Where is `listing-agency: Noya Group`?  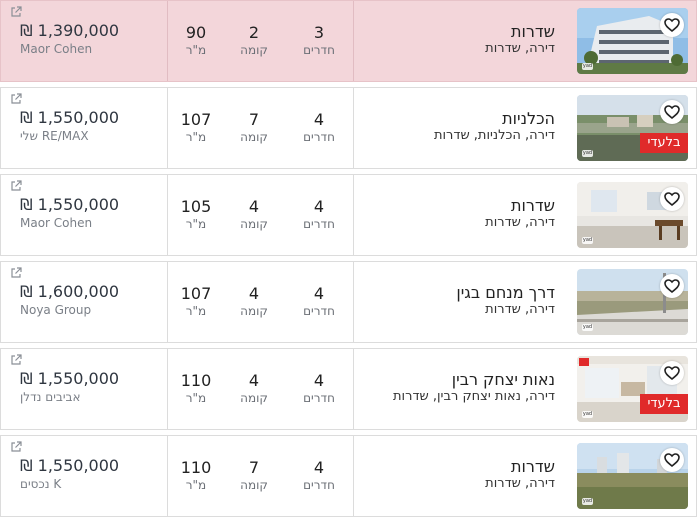 listing-agency: Noya Group is located at coordinates (56, 310).